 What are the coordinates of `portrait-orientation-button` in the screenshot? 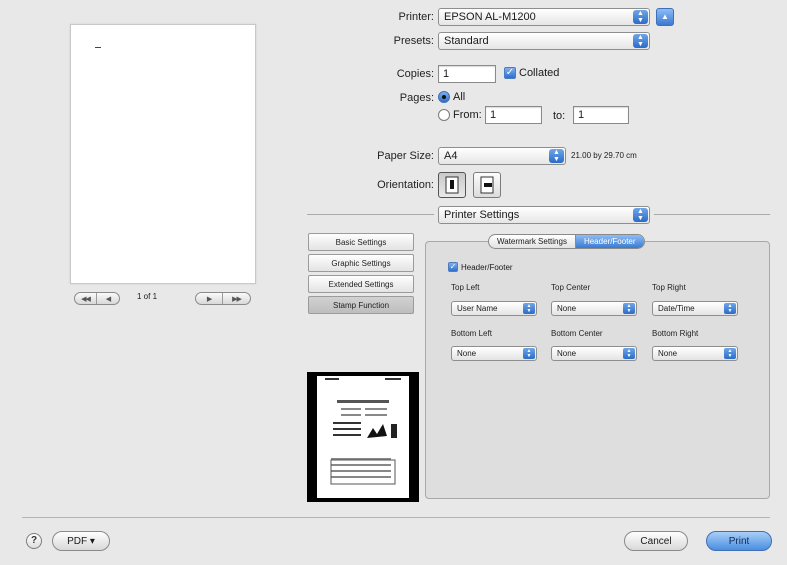 It's located at (452, 185).